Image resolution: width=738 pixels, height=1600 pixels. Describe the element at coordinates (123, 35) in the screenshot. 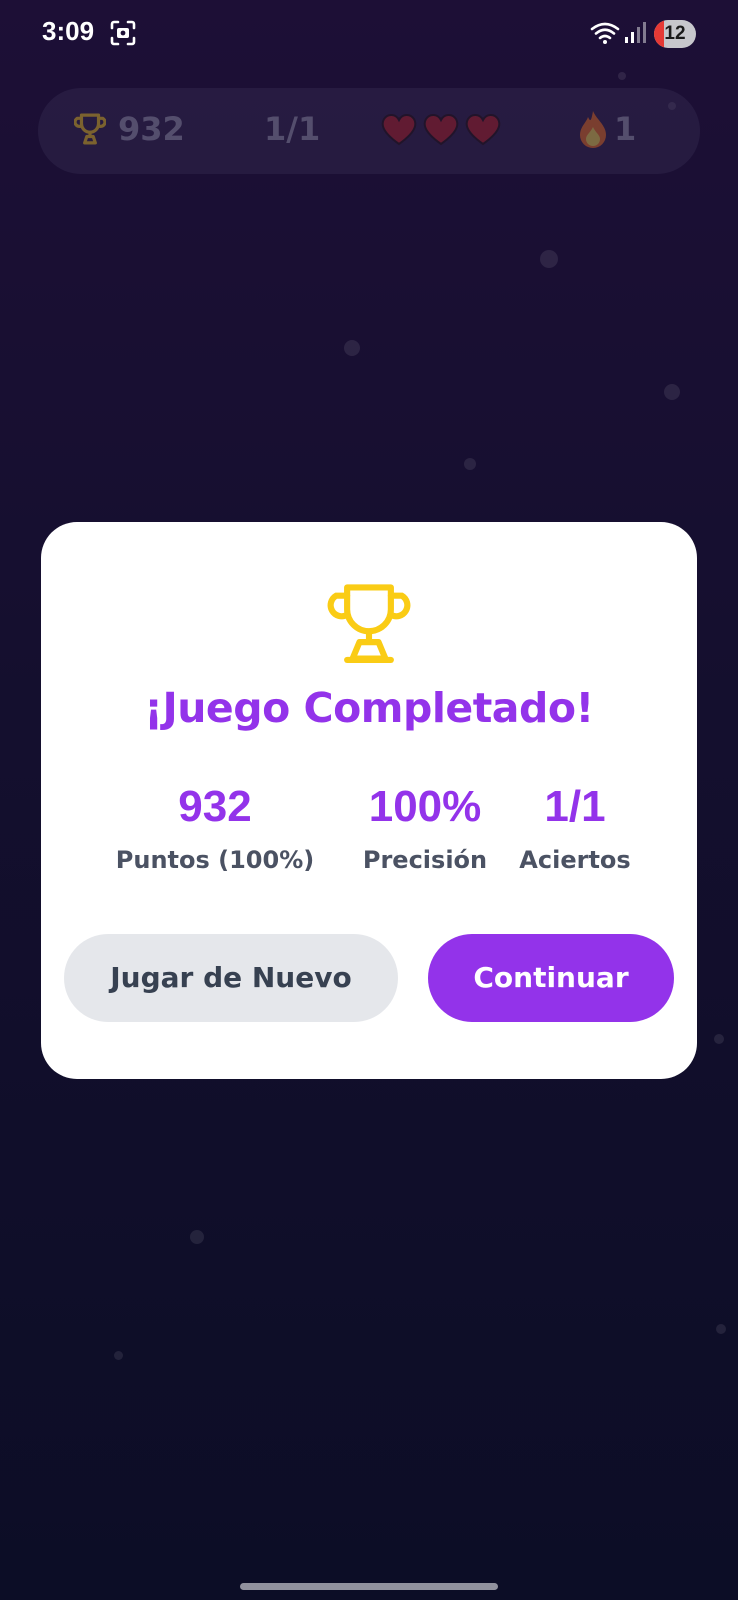

I see `screenshot-icon` at that location.